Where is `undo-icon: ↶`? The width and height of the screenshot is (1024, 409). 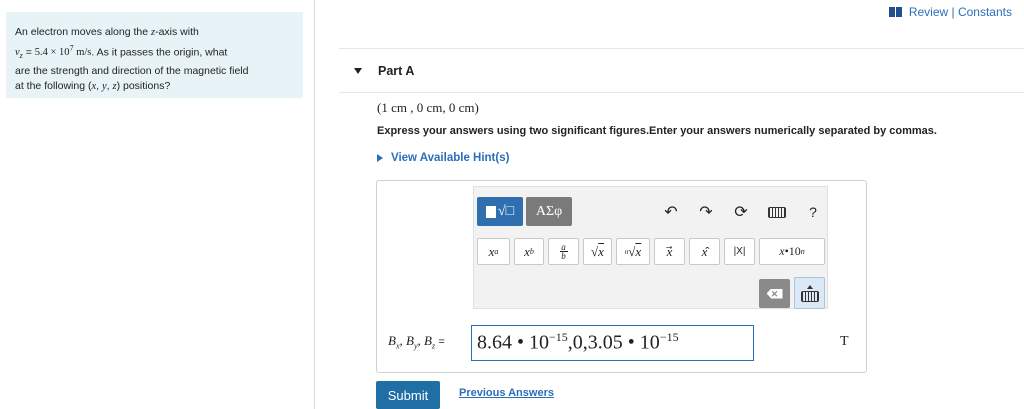 undo-icon: ↶ is located at coordinates (671, 212).